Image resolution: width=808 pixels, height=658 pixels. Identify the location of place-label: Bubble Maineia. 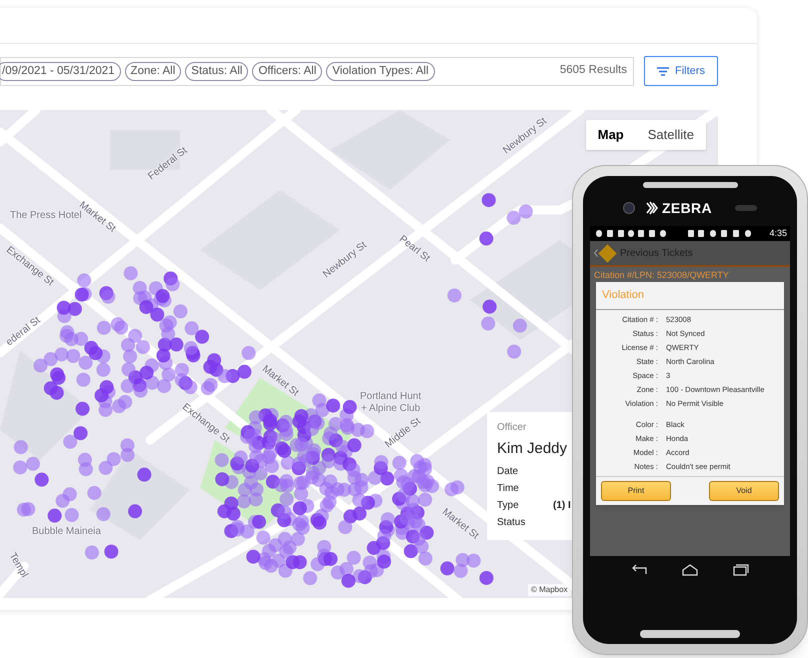
(66, 532).